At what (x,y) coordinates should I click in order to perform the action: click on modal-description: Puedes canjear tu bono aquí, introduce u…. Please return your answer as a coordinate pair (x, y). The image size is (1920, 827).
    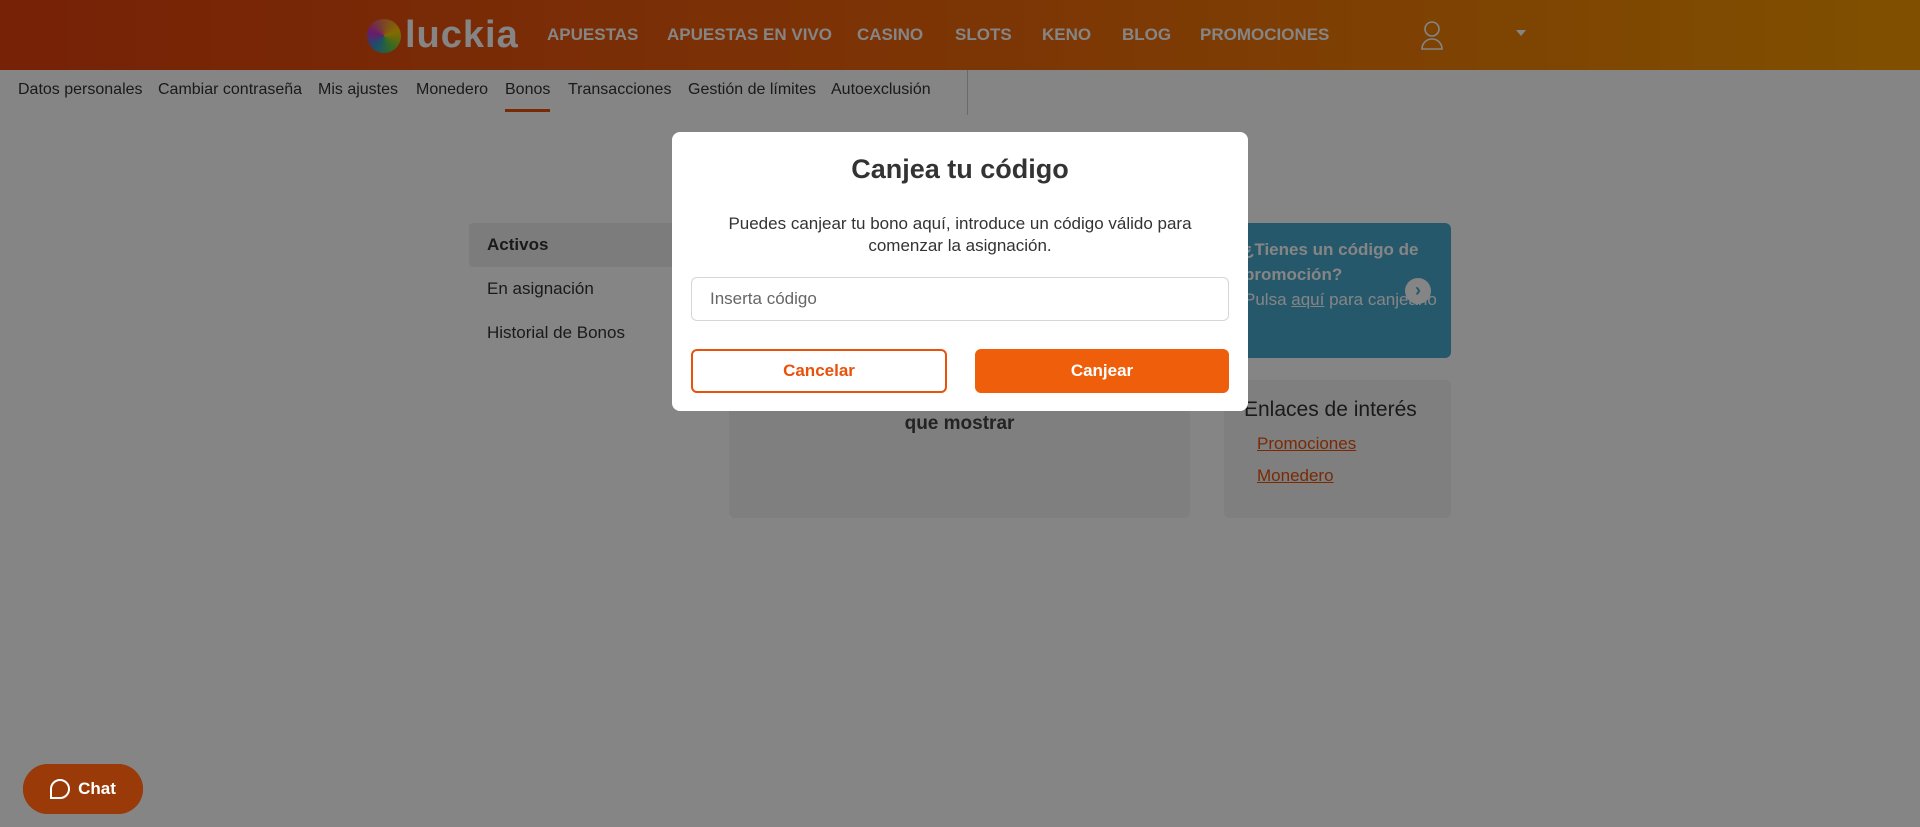
    Looking at the image, I should click on (960, 234).